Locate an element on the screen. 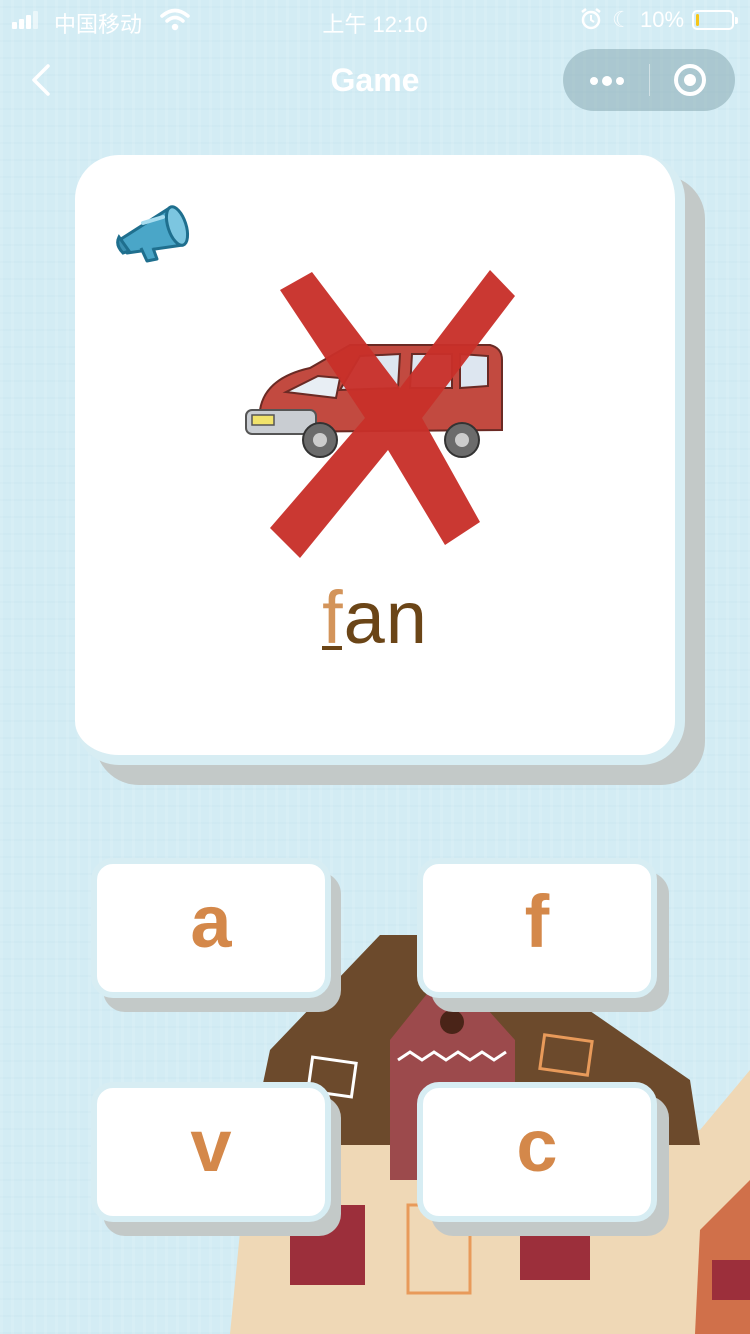 The image size is (750, 1334). megaphone-icon is located at coordinates (153, 229).